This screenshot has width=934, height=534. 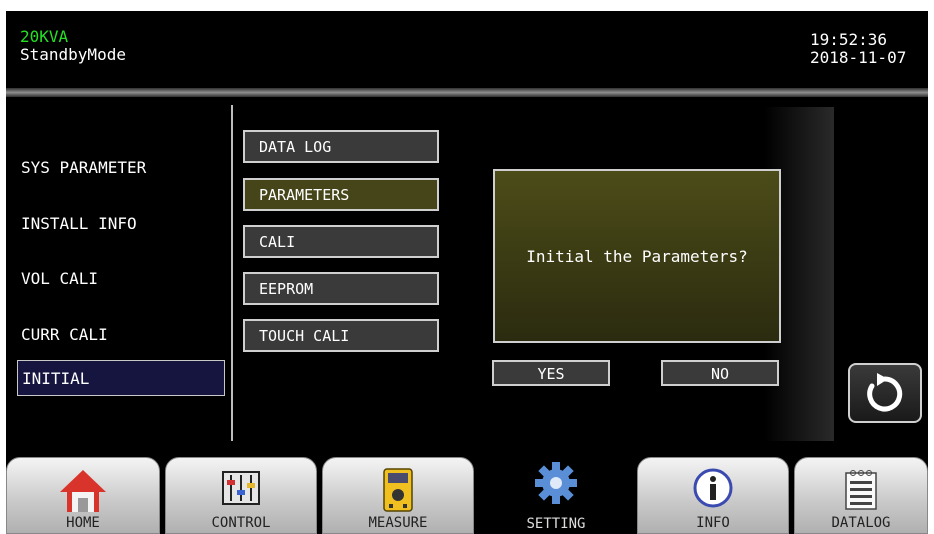 What do you see at coordinates (861, 523) in the screenshot?
I see `tab-datalog-label: DATALOG` at bounding box center [861, 523].